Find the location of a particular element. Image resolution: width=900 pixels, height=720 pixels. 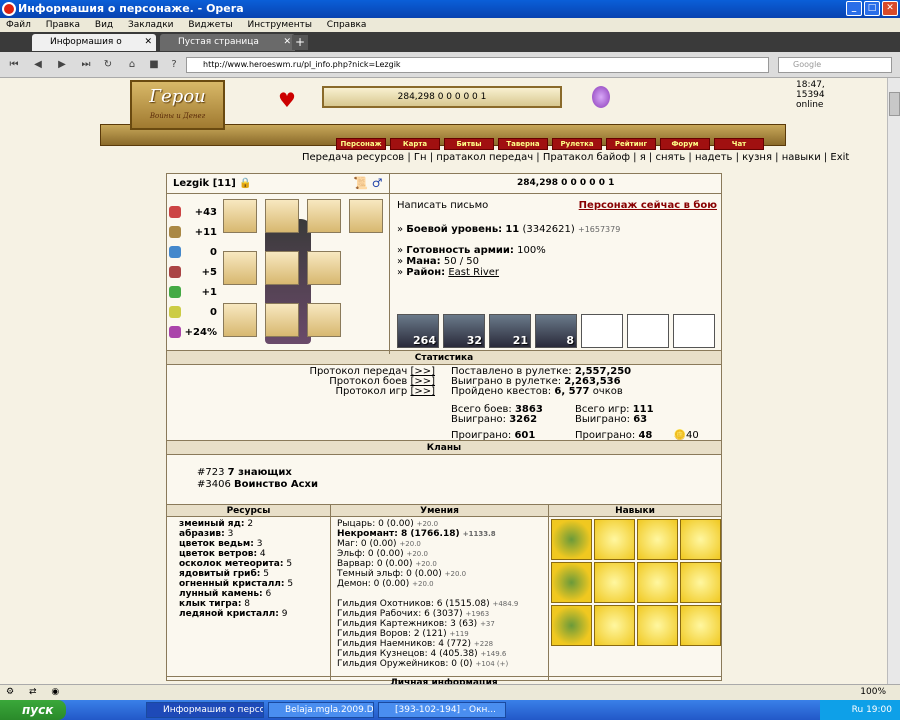

write-letter-link: Написать письмо is located at coordinates (442, 205).